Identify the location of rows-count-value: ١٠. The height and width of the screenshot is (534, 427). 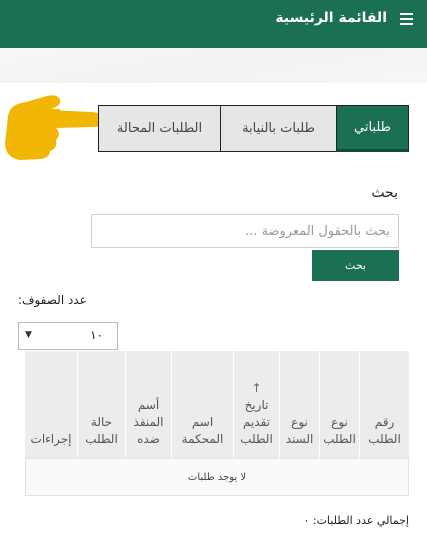
(96, 335).